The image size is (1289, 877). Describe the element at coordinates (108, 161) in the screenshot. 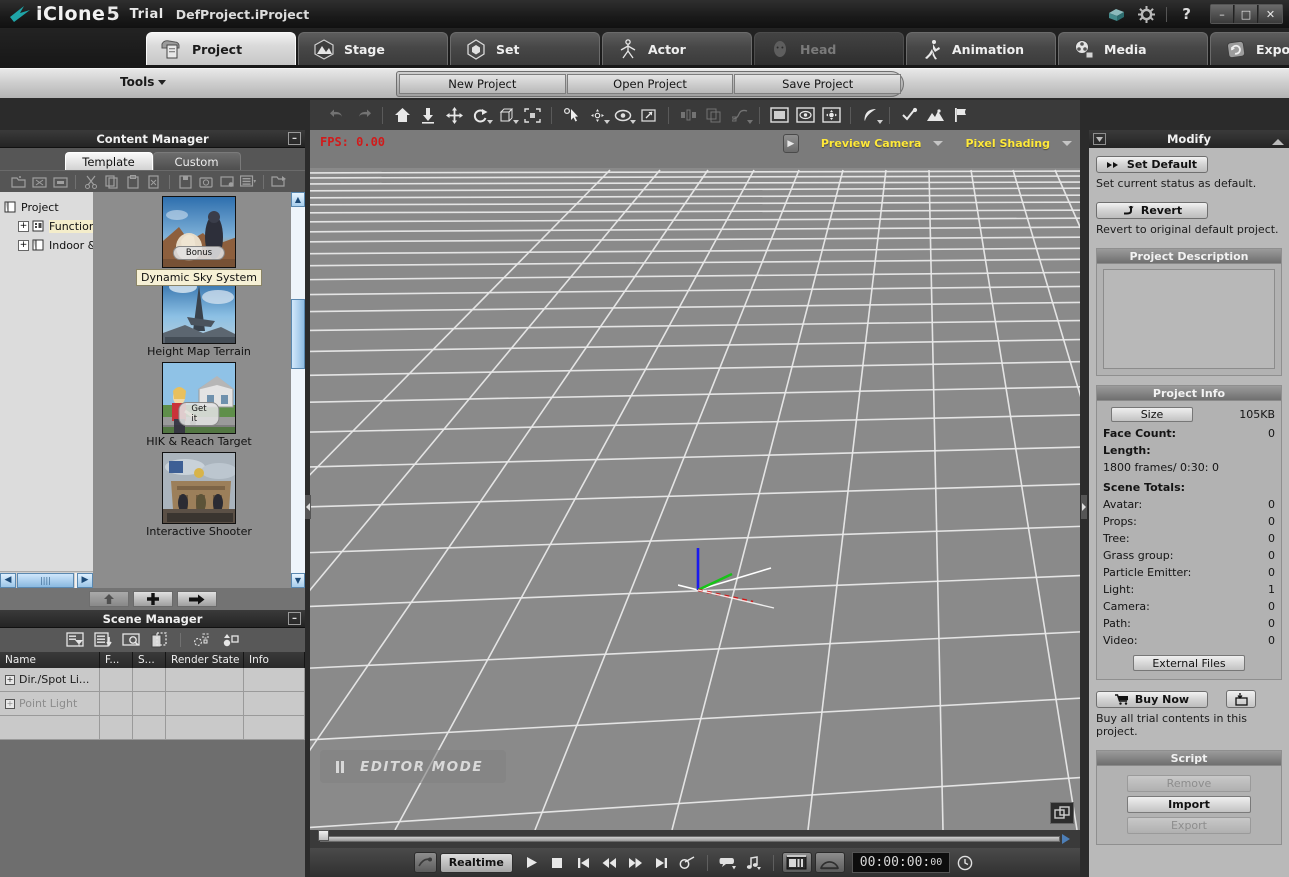

I see `tab-template: Template` at that location.